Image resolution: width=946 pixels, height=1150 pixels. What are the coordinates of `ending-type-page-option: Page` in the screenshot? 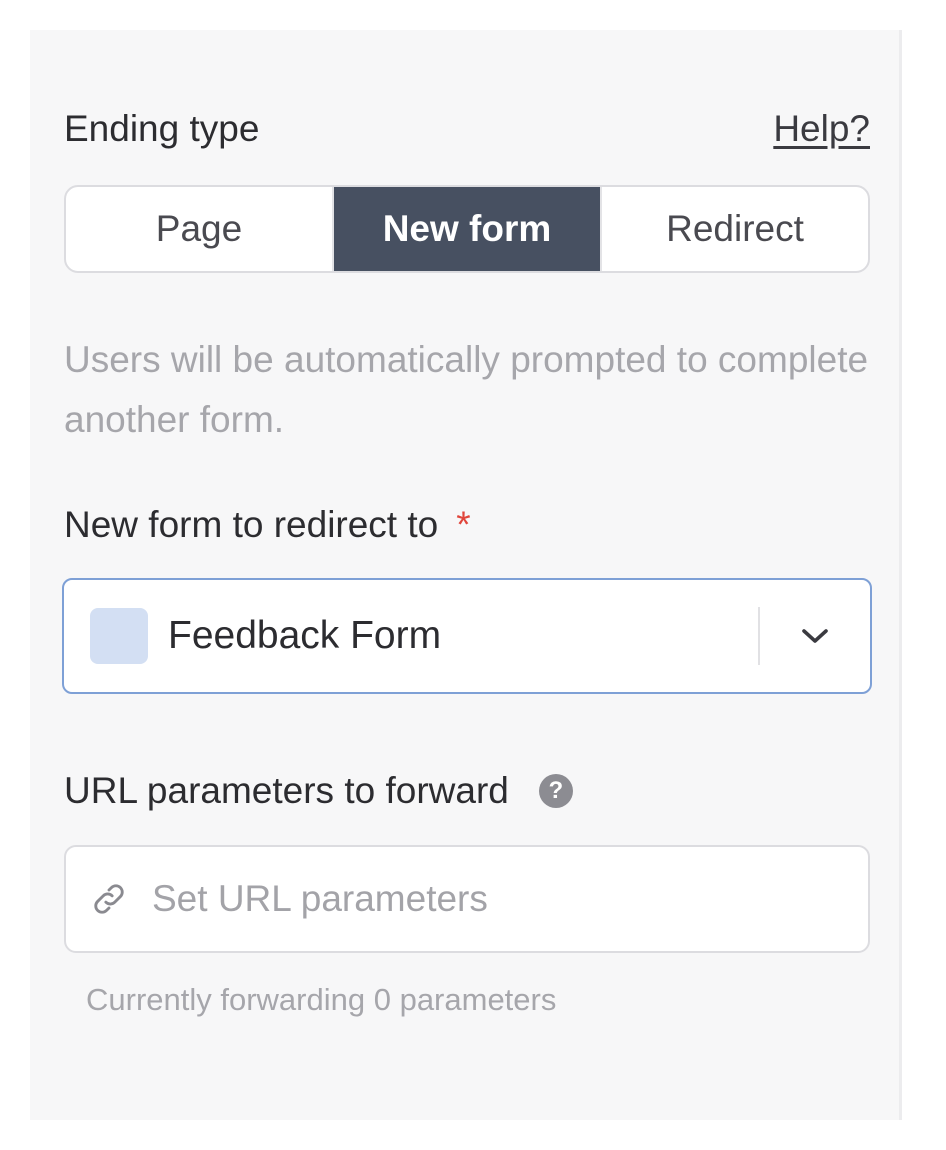 It's located at (200, 229).